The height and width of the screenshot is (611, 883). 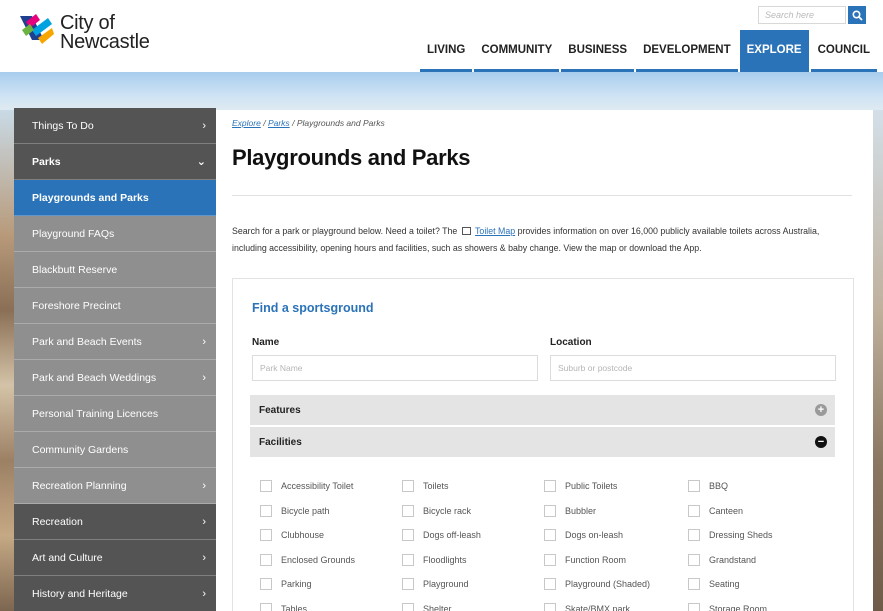 What do you see at coordinates (313, 308) in the screenshot?
I see `finder-title: Find a sportsground` at bounding box center [313, 308].